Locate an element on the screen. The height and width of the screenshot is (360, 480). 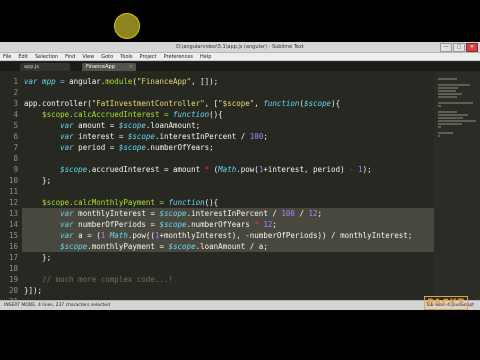
code-token: .pow(( is located at coordinates (141, 235).